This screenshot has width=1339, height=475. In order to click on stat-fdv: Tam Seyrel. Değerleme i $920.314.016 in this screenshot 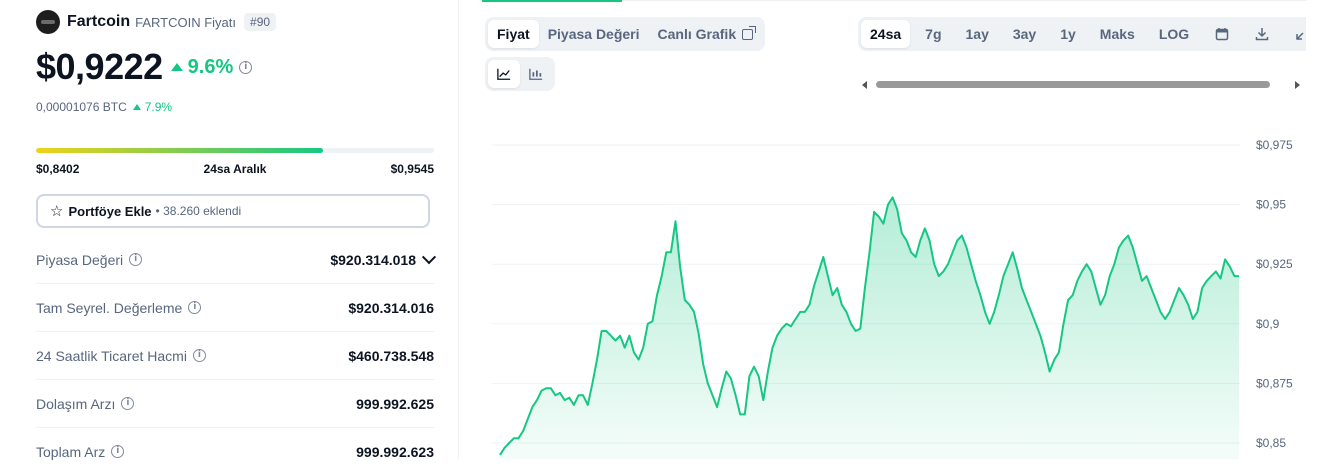, I will do `click(235, 308)`.